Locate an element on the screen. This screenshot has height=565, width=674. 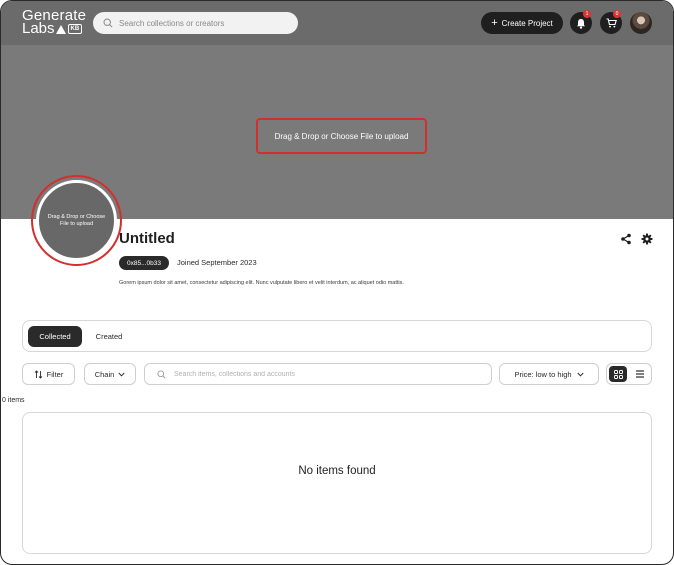
profile-tabs: Collected Created is located at coordinates (337, 336).